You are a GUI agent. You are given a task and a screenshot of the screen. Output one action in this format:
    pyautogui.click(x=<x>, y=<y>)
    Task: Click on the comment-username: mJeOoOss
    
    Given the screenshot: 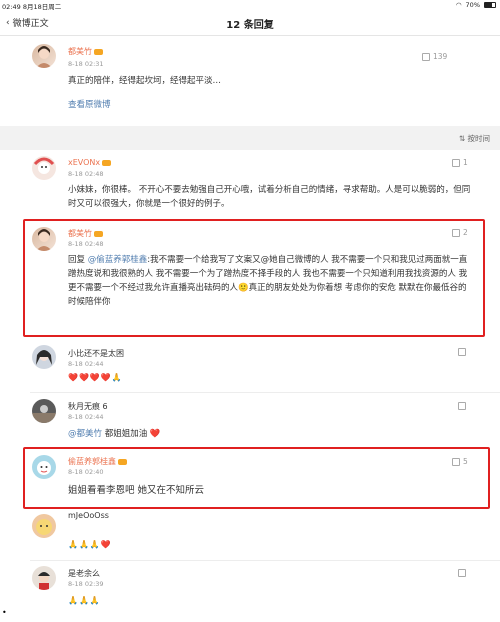 What is the action you would take?
    pyautogui.click(x=88, y=515)
    